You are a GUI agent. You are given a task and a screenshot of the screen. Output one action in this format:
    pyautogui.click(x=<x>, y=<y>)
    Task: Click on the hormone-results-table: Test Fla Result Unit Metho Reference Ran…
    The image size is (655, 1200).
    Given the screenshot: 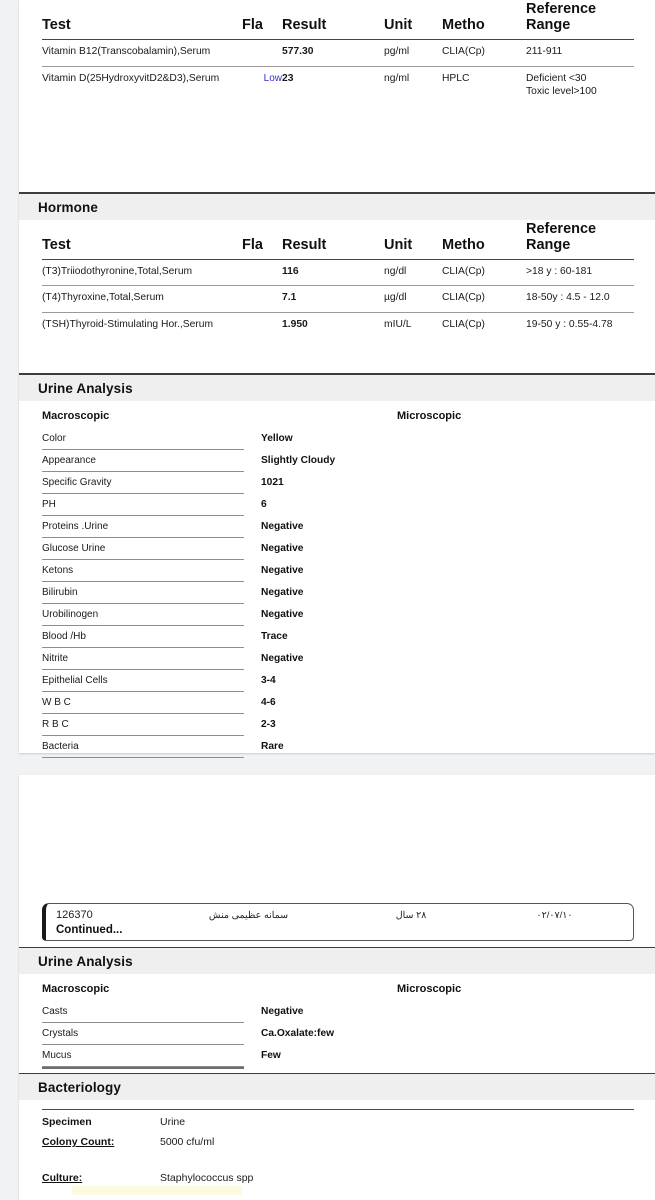 What is the action you would take?
    pyautogui.click(x=338, y=280)
    